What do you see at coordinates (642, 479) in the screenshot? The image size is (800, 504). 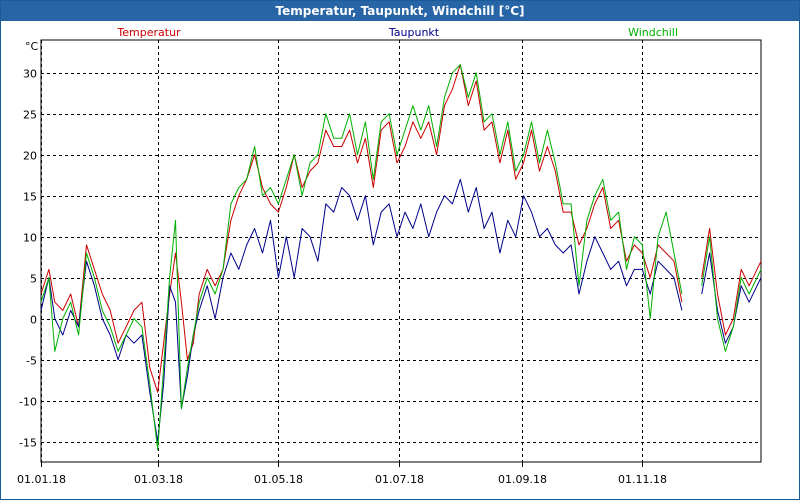 I see `x-tick-label: 01.11.18` at bounding box center [642, 479].